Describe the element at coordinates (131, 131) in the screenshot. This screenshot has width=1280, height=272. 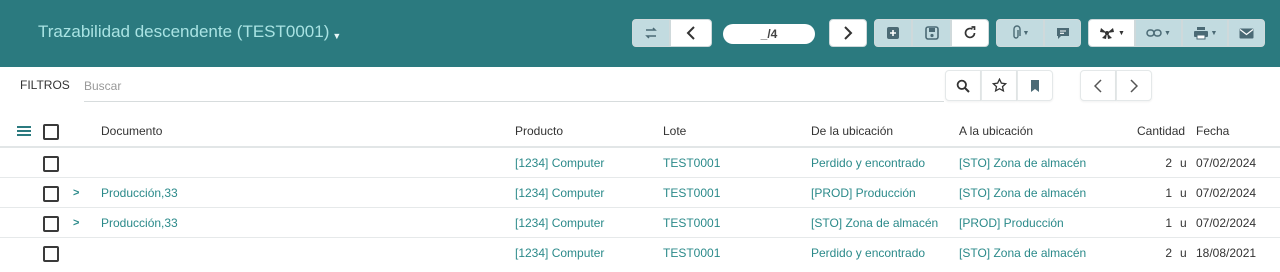
I see `column-documento: Documento` at that location.